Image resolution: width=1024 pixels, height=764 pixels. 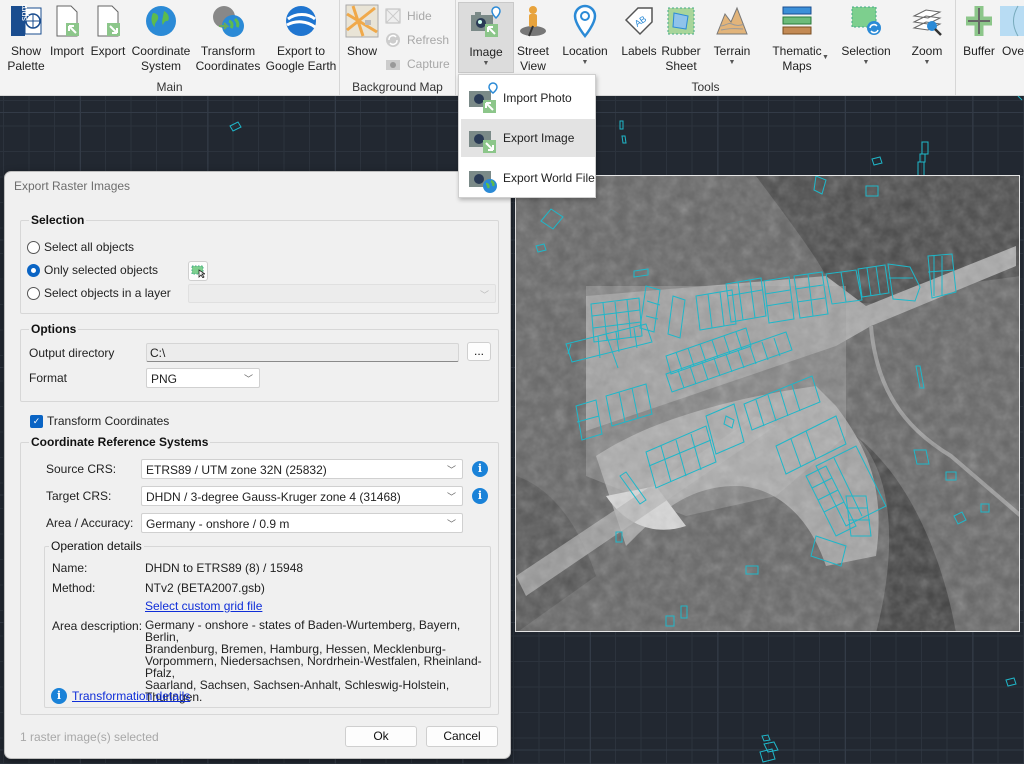 I want to click on thematic-maps-icon, so click(x=797, y=21).